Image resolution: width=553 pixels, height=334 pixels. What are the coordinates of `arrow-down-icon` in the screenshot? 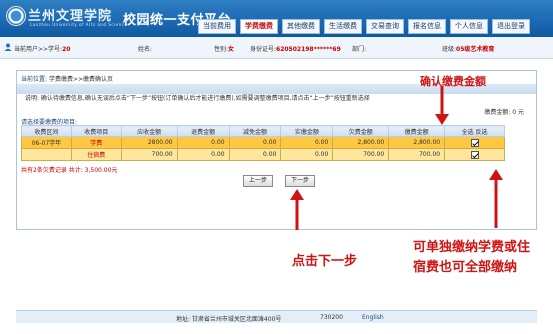 It's located at (442, 105).